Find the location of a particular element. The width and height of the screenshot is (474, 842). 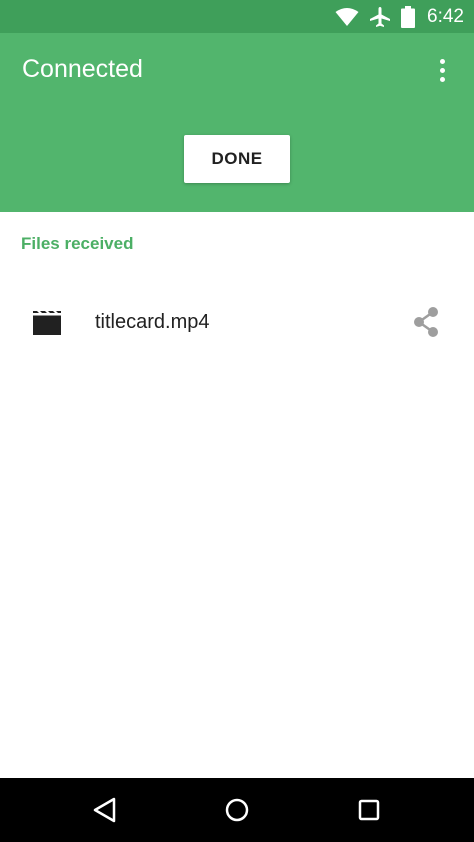

file-row: titlecard.mp4 is located at coordinates (237, 323).